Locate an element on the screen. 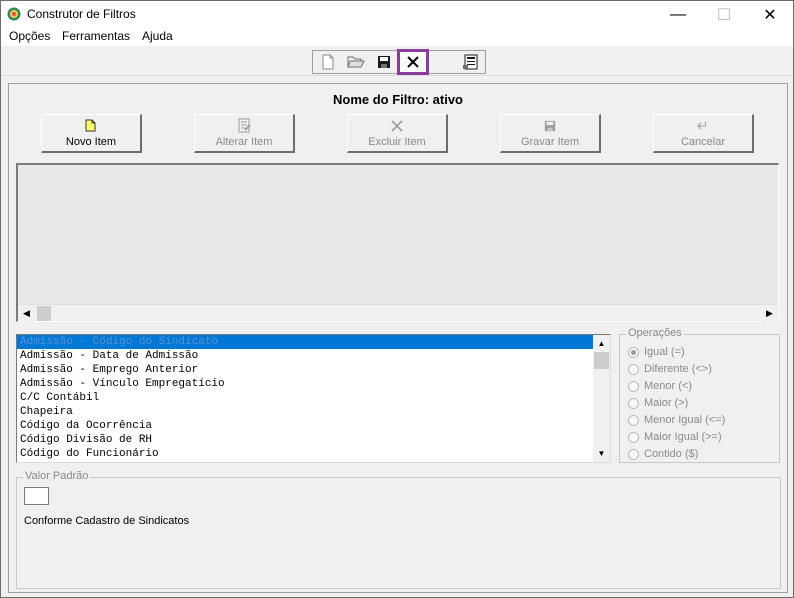 This screenshot has width=794, height=598. close-filter-button is located at coordinates (413, 62).